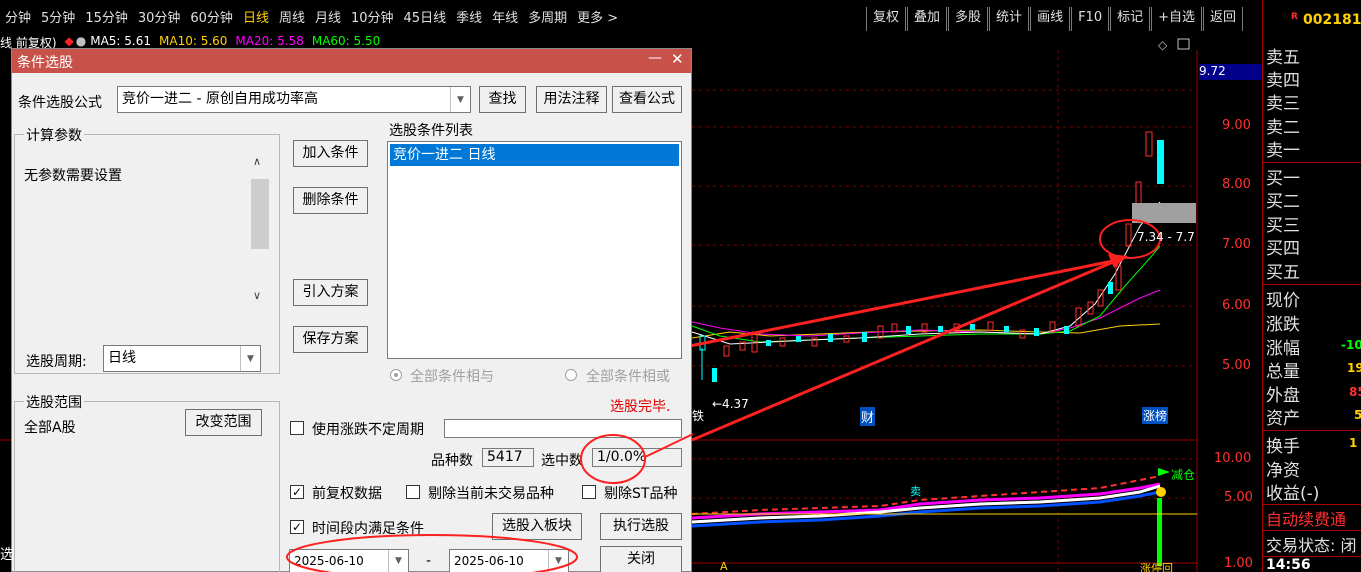  I want to click on ask1-label: 卖一, so click(1283, 151).